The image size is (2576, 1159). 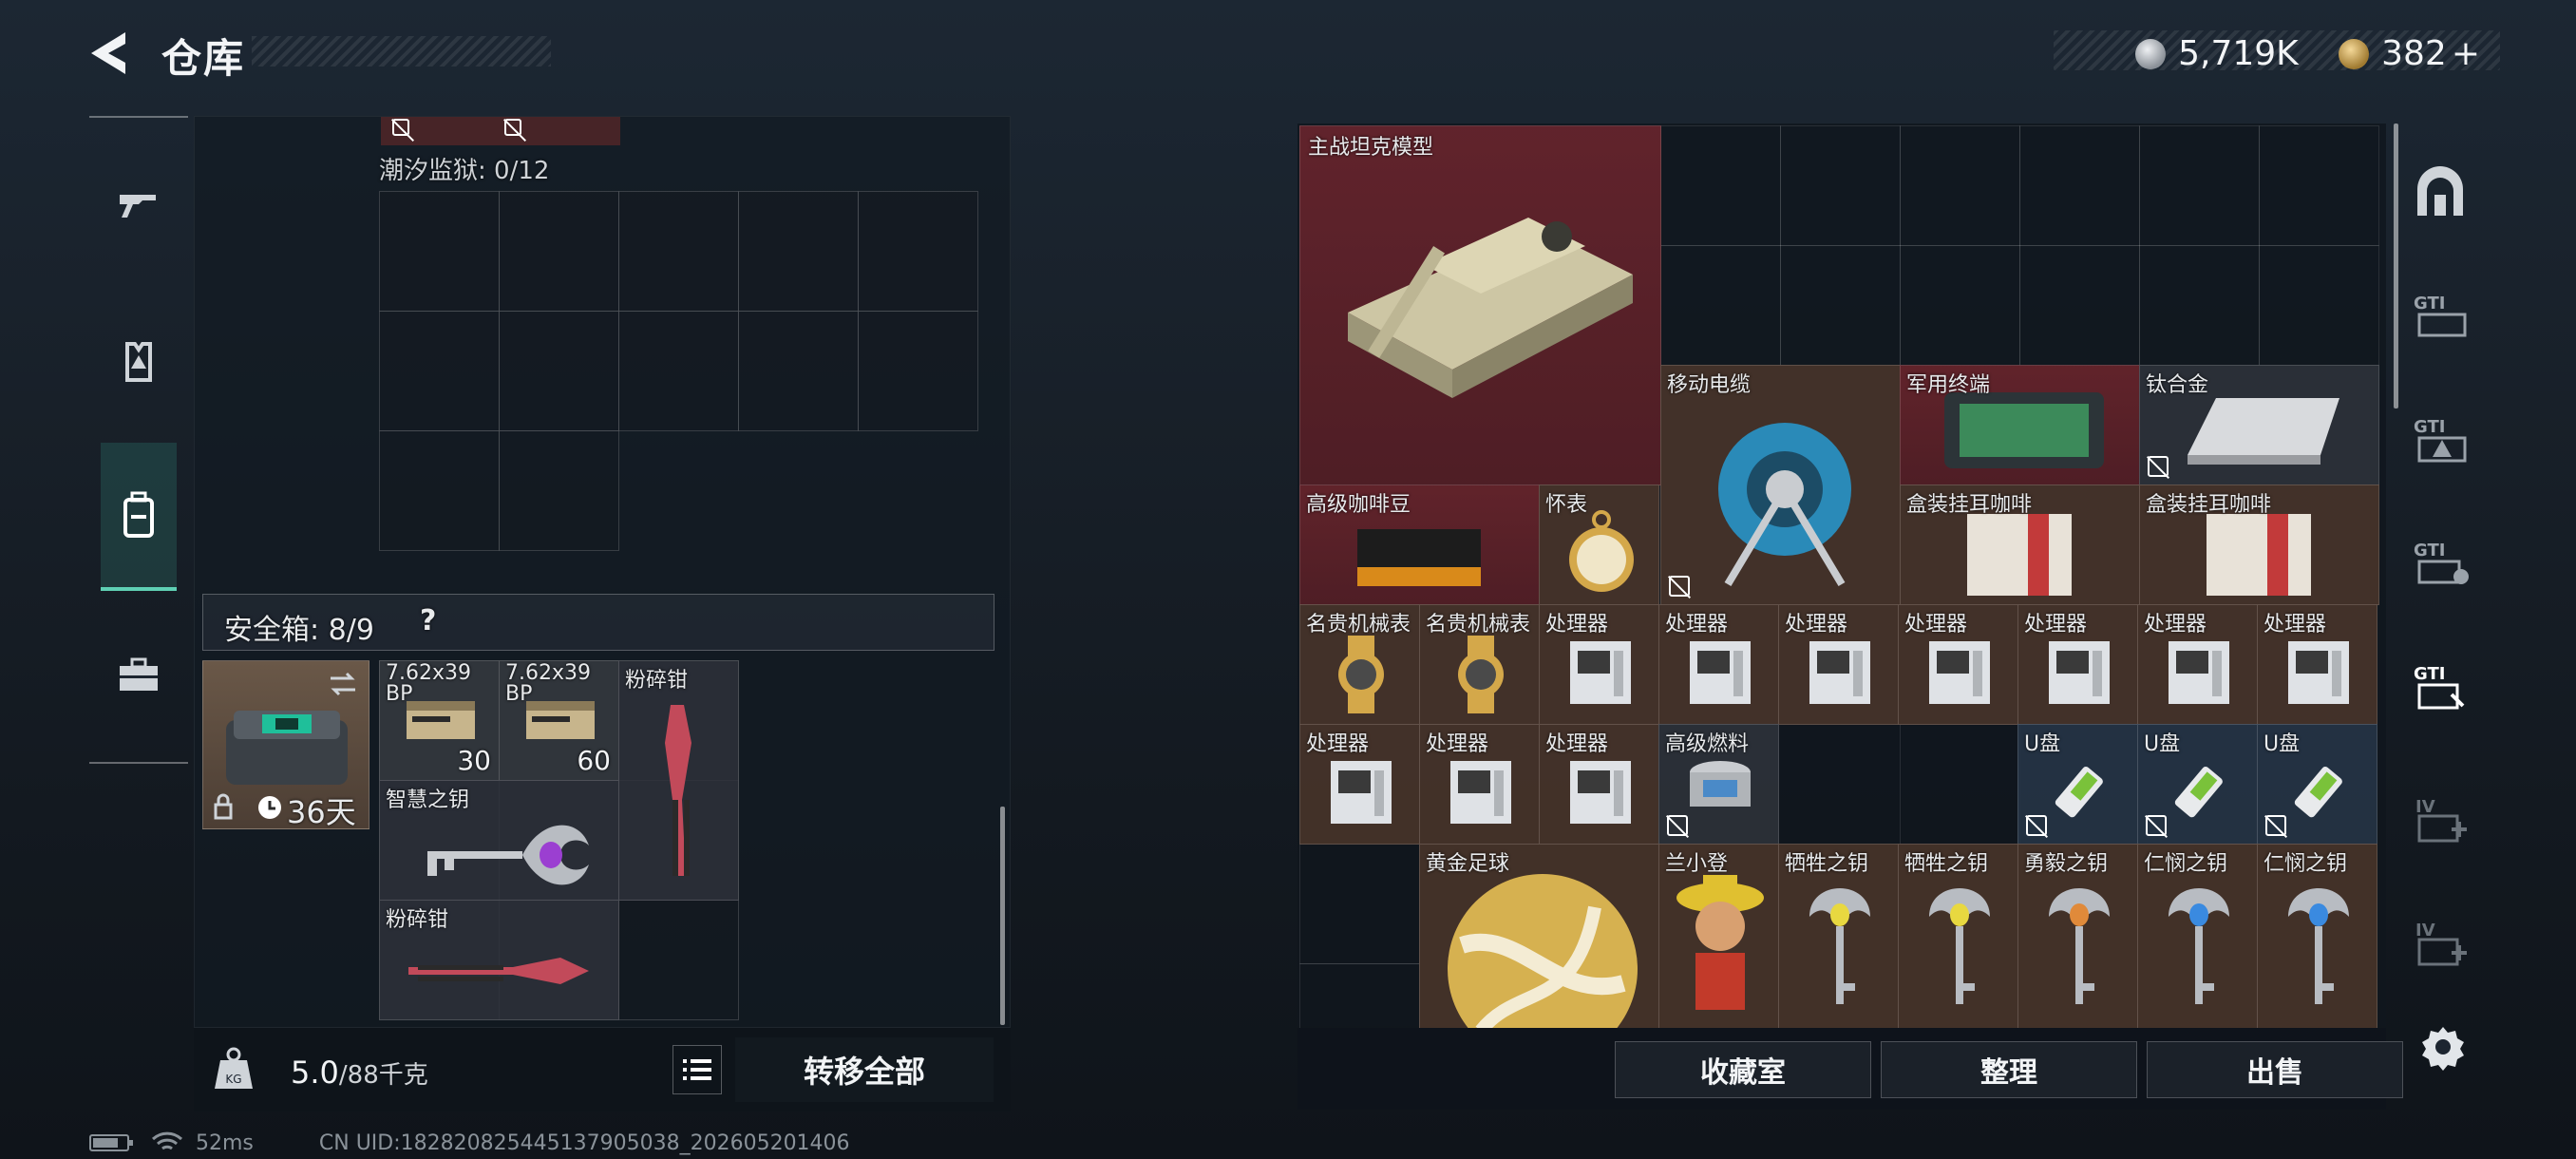 I want to click on safe-box-days: 36天, so click(x=321, y=812).